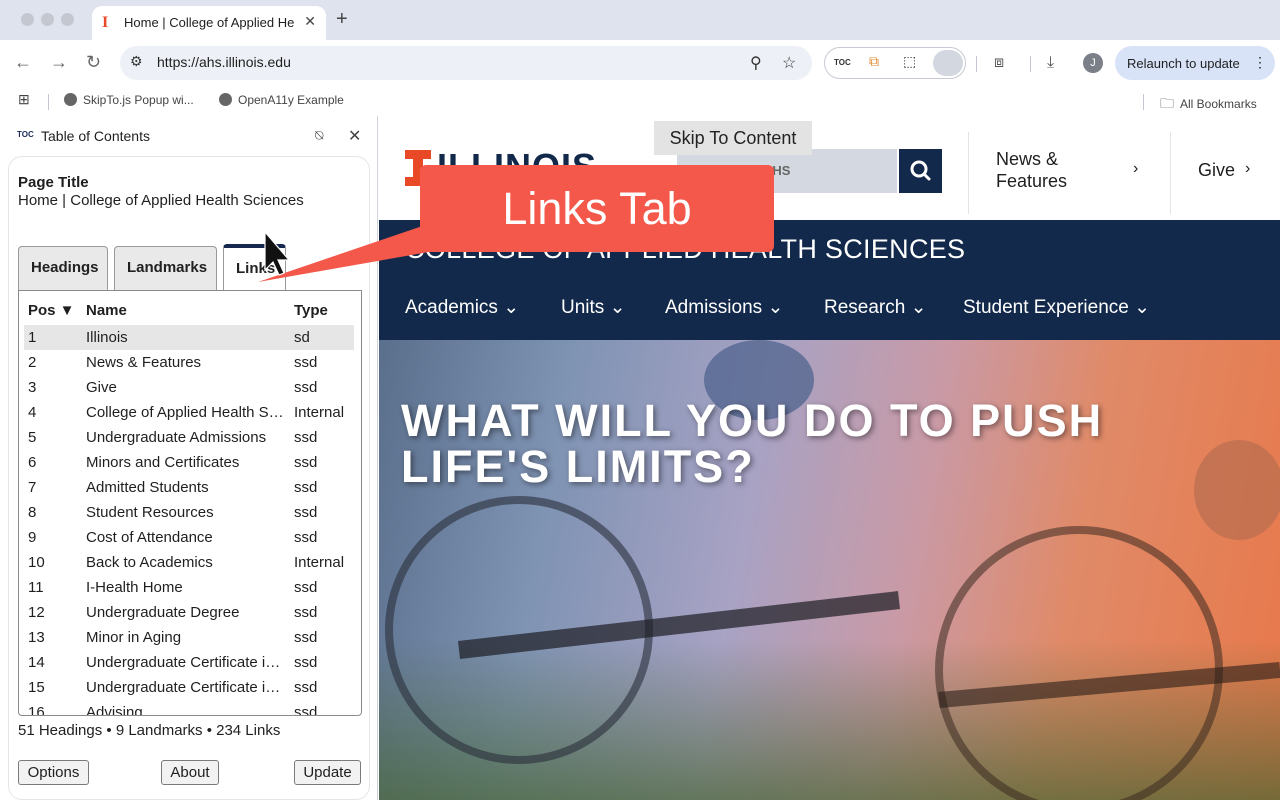 The image size is (1280, 800). Describe the element at coordinates (875, 307) in the screenshot. I see `menu-research: Research ⌄` at that location.